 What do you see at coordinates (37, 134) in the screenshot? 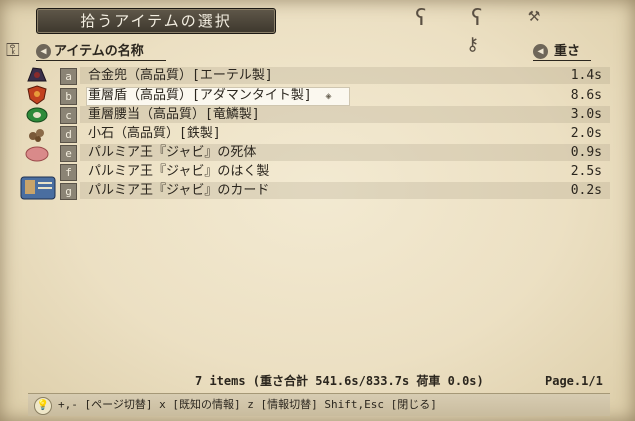
I see `stones-icon` at bounding box center [37, 134].